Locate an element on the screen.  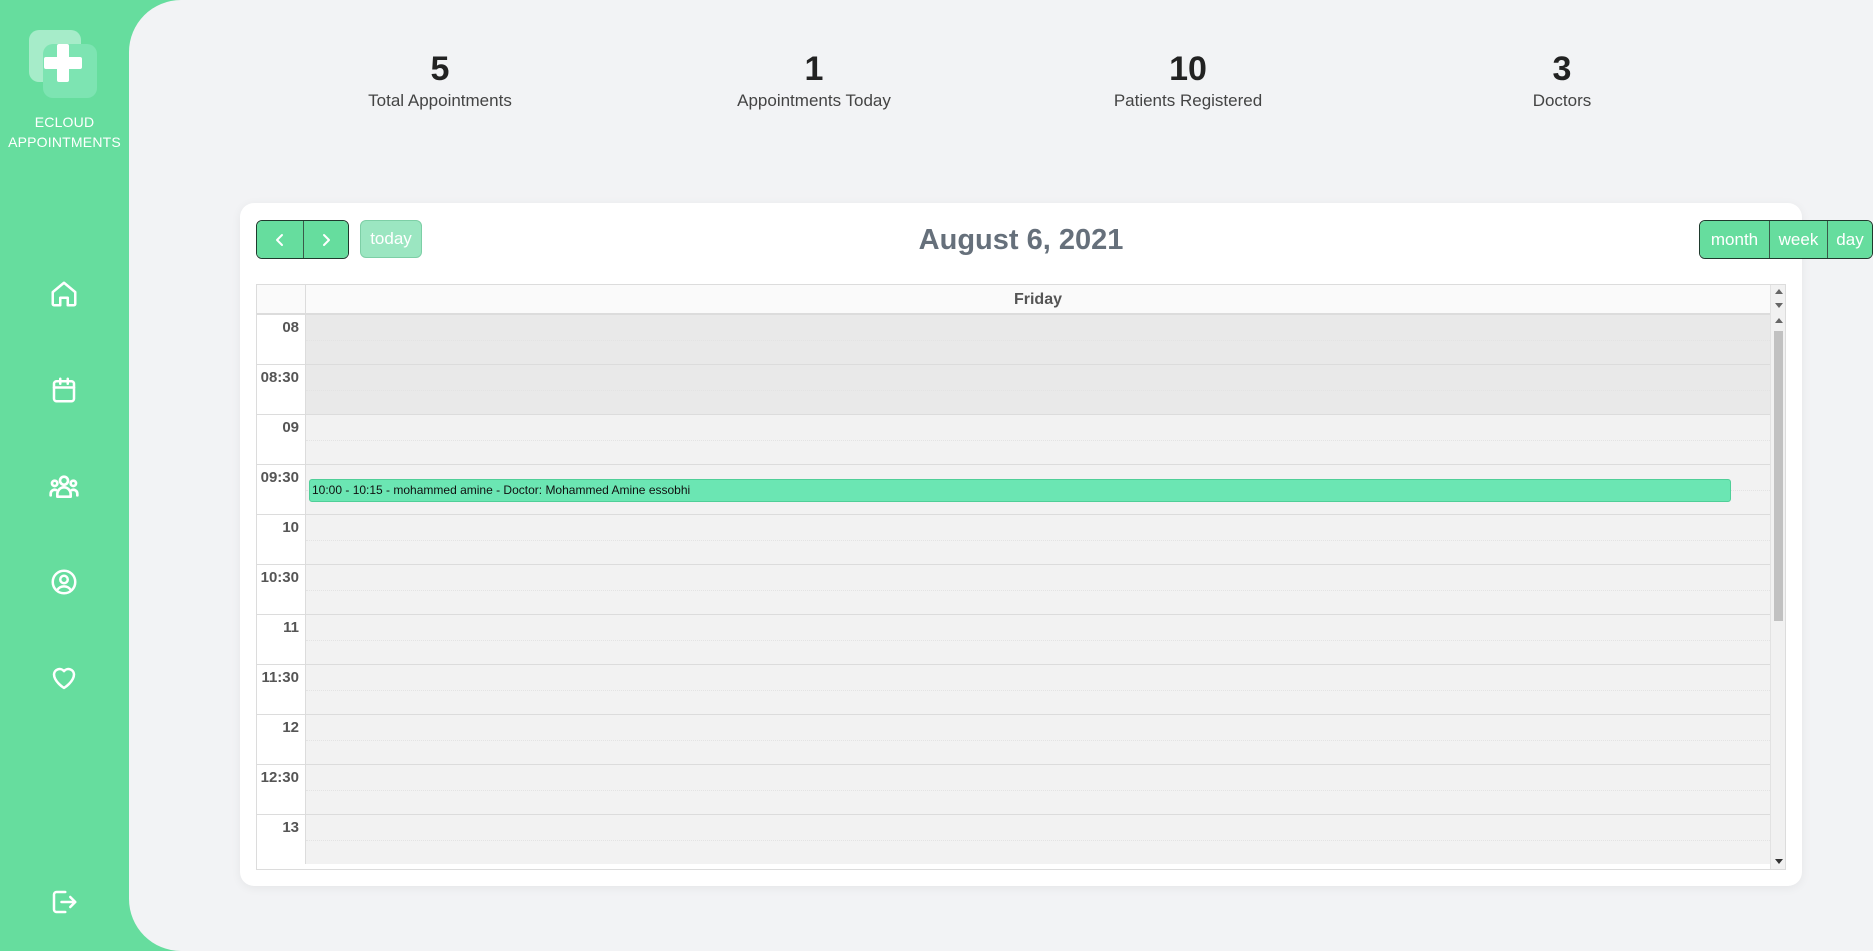
axis-header-cell is located at coordinates (281, 299).